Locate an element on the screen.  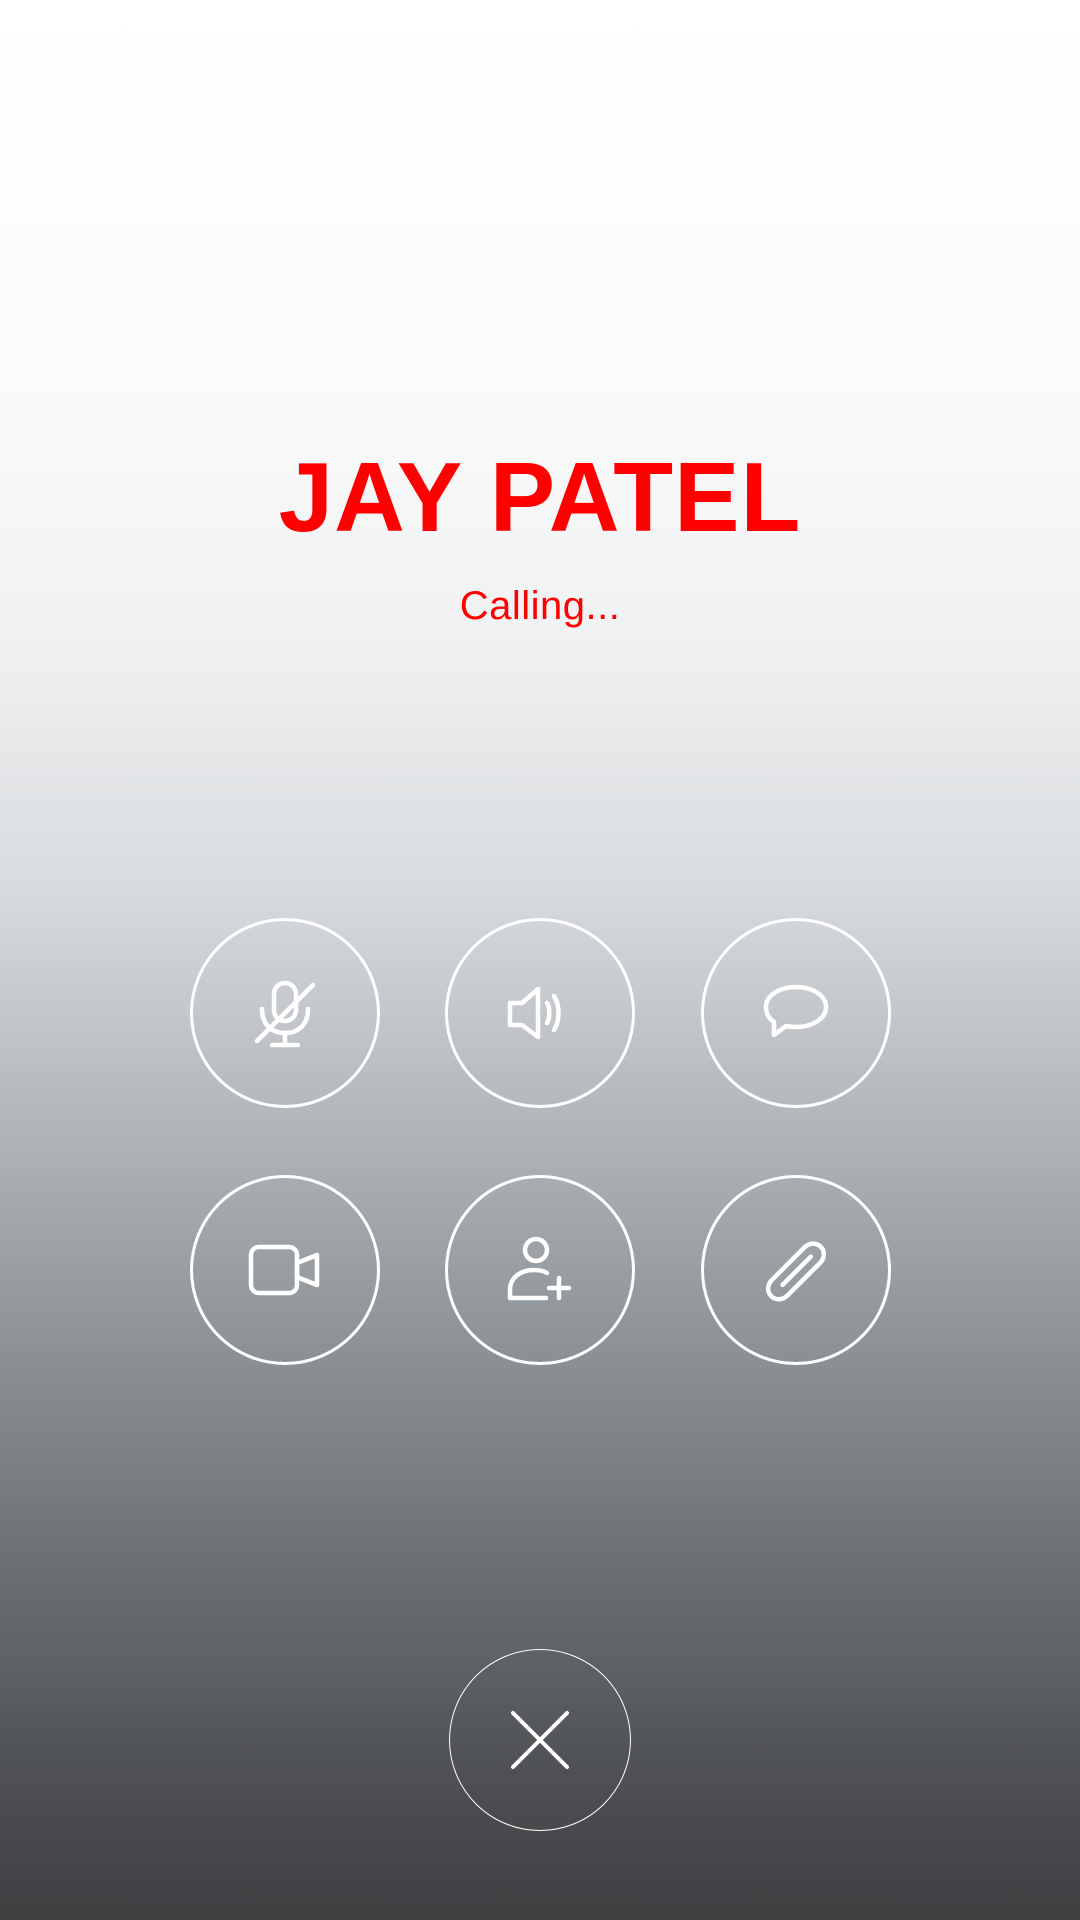
end-call-button is located at coordinates (540, 1740).